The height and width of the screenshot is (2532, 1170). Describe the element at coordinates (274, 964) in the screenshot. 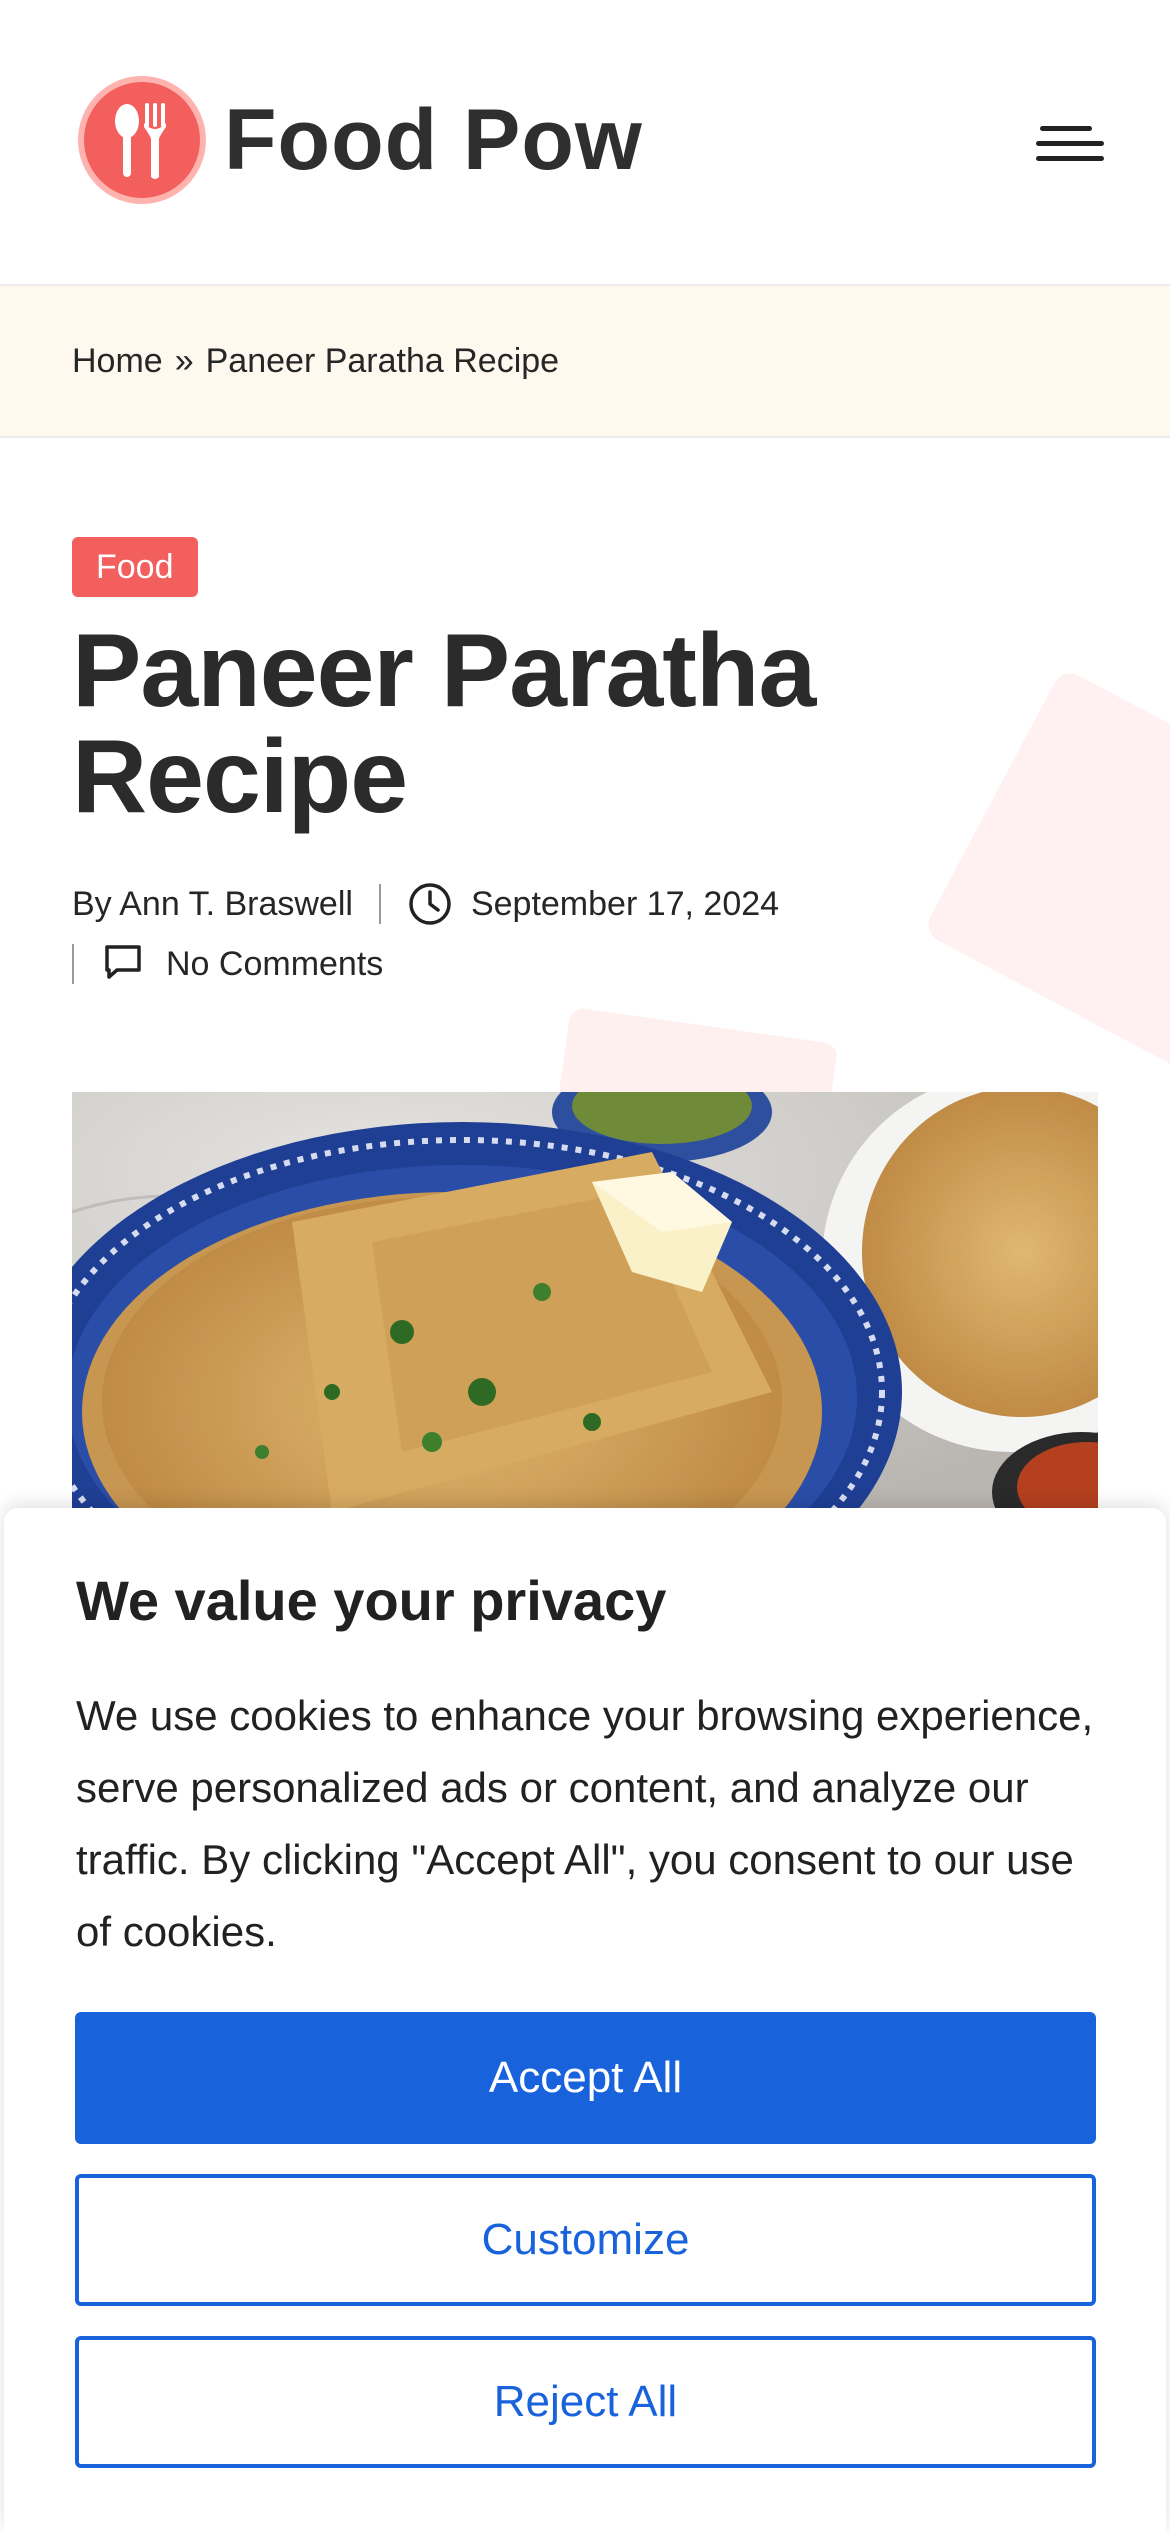

I see `post-comments-link: No Comments` at that location.